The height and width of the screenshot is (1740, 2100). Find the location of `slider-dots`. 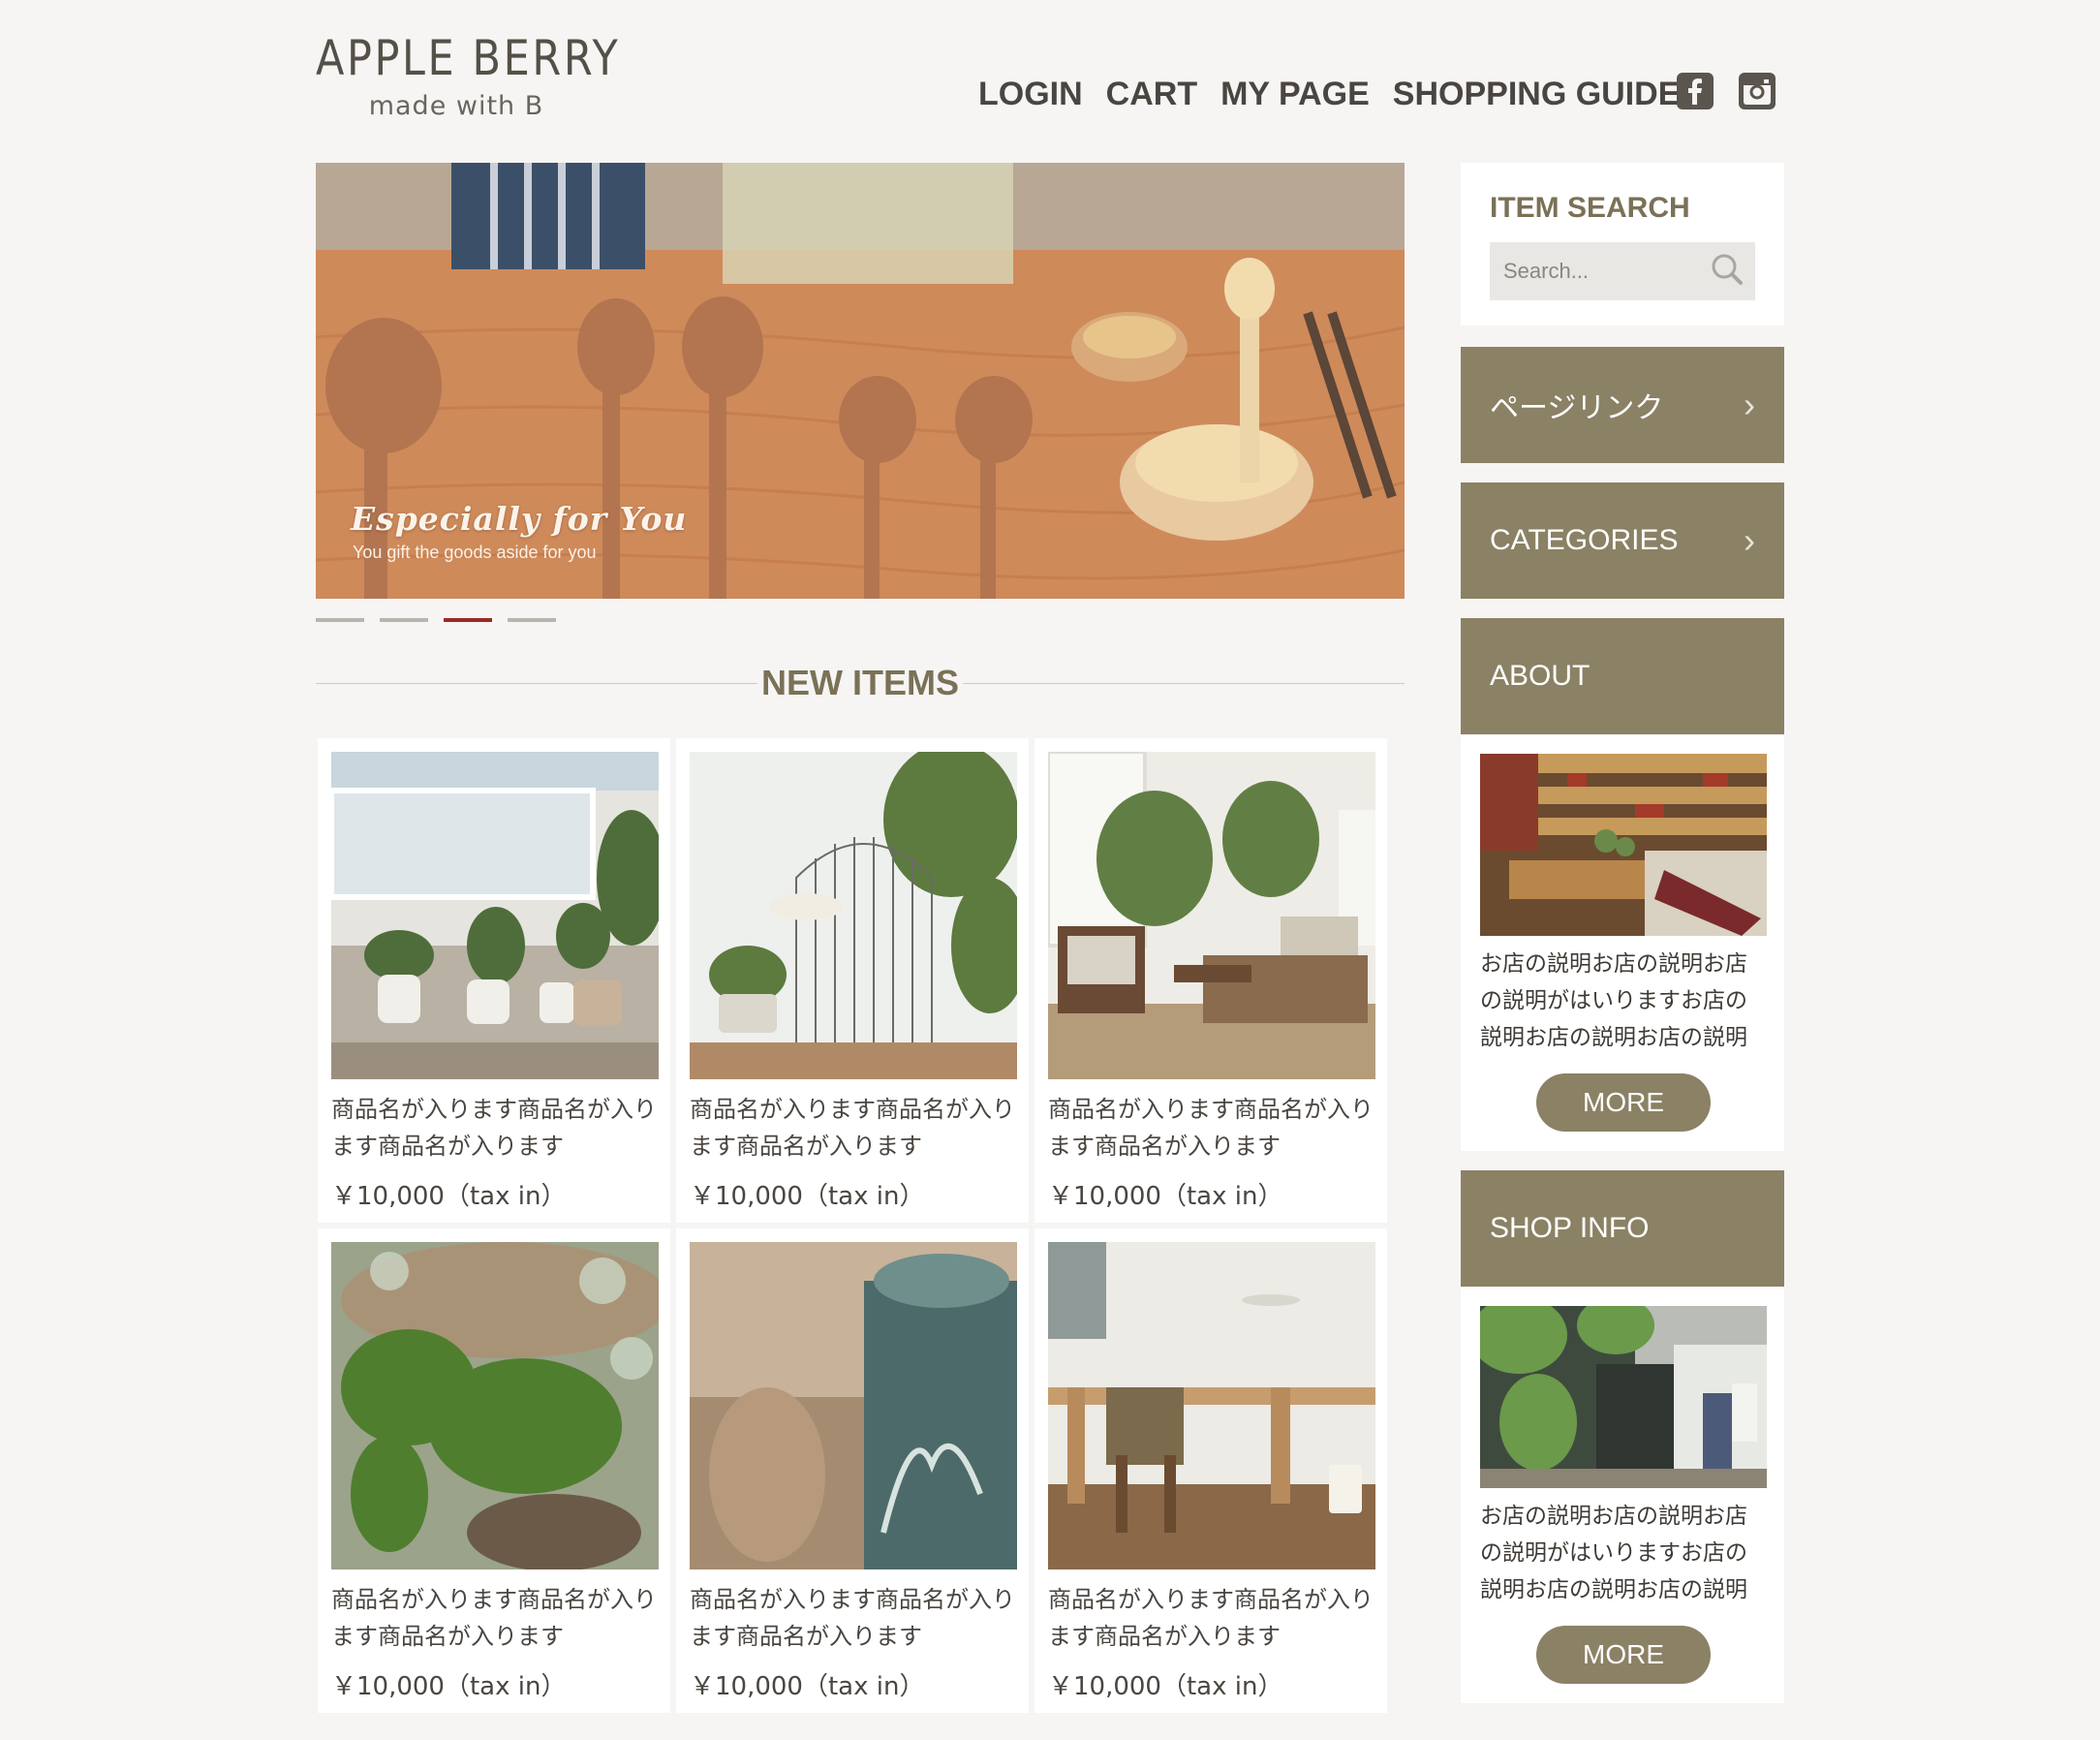

slider-dots is located at coordinates (443, 620).